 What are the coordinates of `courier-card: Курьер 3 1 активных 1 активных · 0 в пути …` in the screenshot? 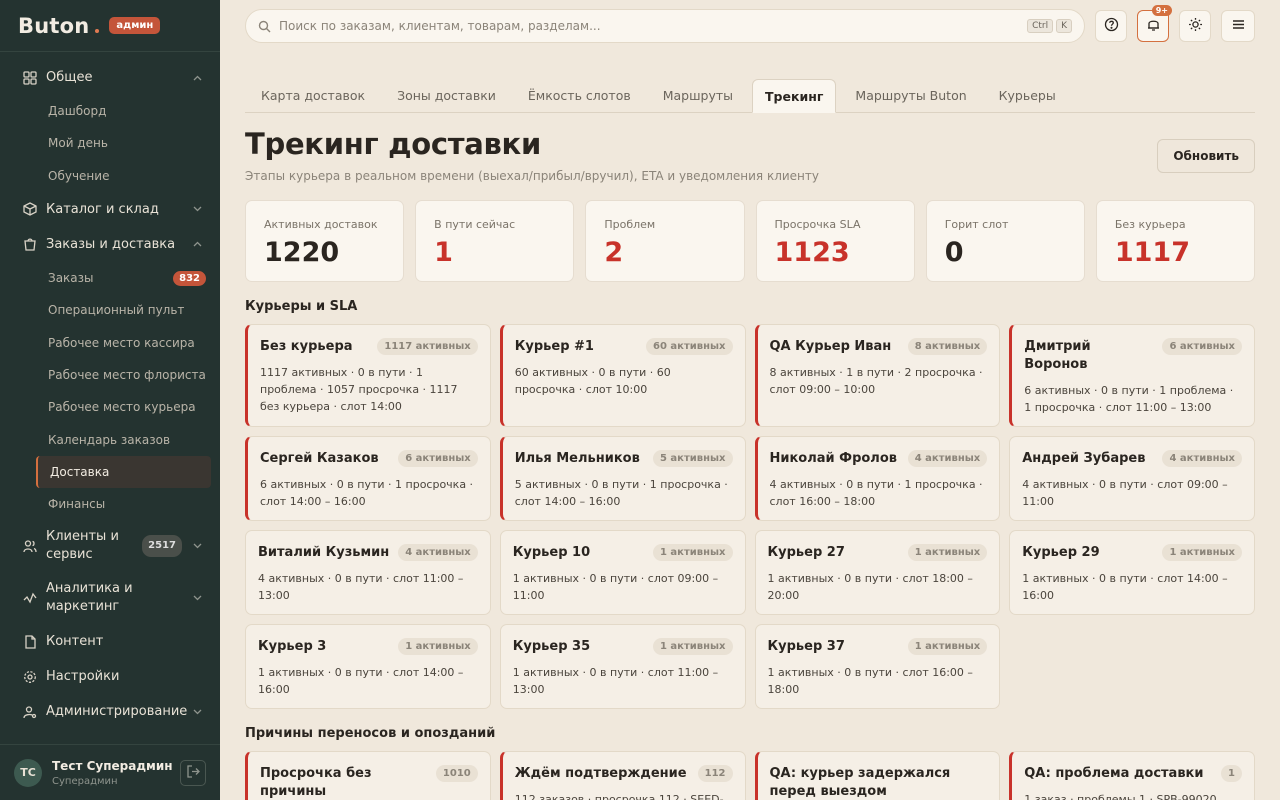 It's located at (368, 666).